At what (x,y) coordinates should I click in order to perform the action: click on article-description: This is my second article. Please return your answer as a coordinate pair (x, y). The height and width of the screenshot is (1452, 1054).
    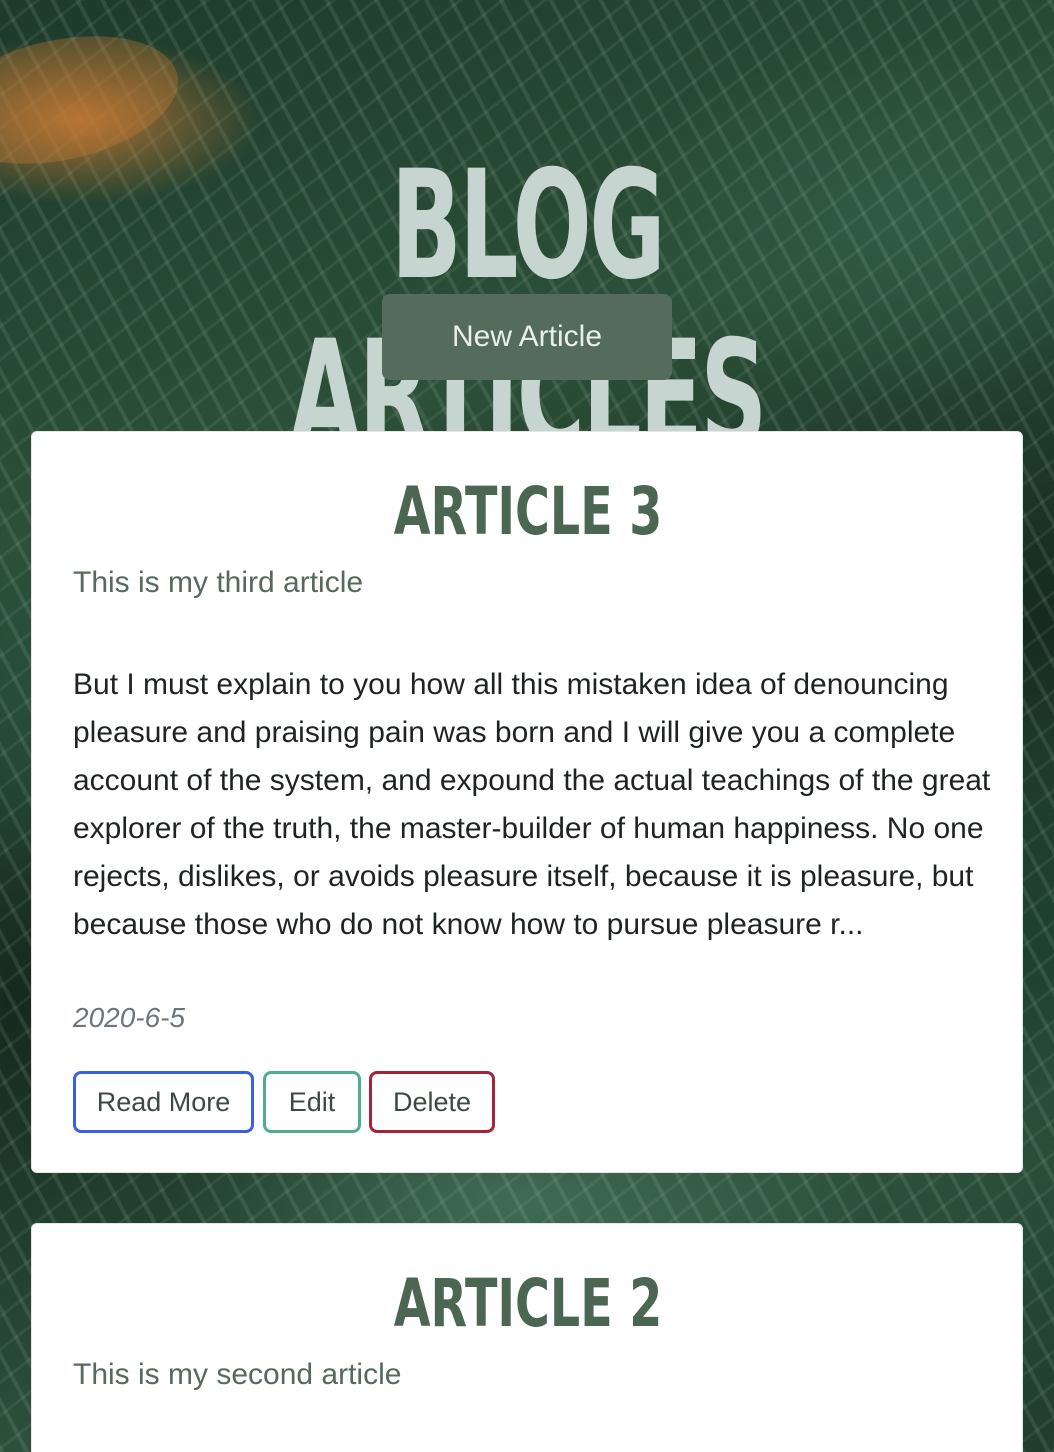
    Looking at the image, I should click on (237, 1374).